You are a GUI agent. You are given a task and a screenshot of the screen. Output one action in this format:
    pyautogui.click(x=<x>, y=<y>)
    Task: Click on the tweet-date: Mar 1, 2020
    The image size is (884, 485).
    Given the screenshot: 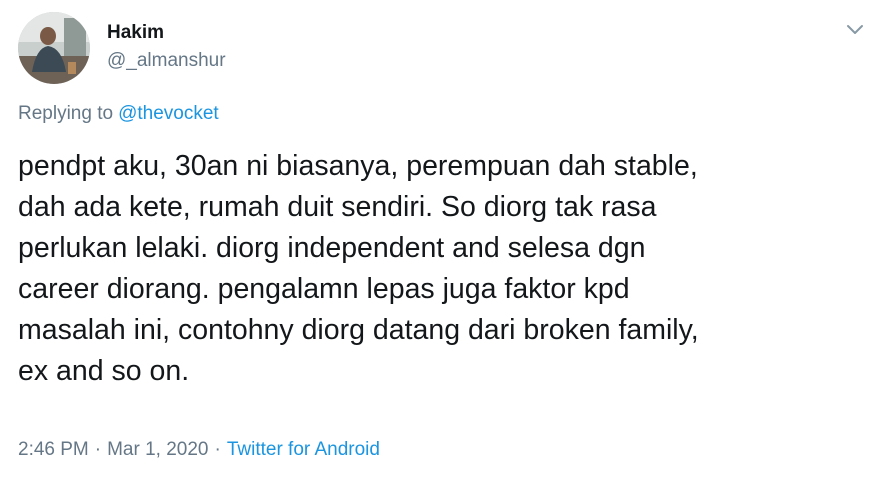 What is the action you would take?
    pyautogui.click(x=157, y=449)
    